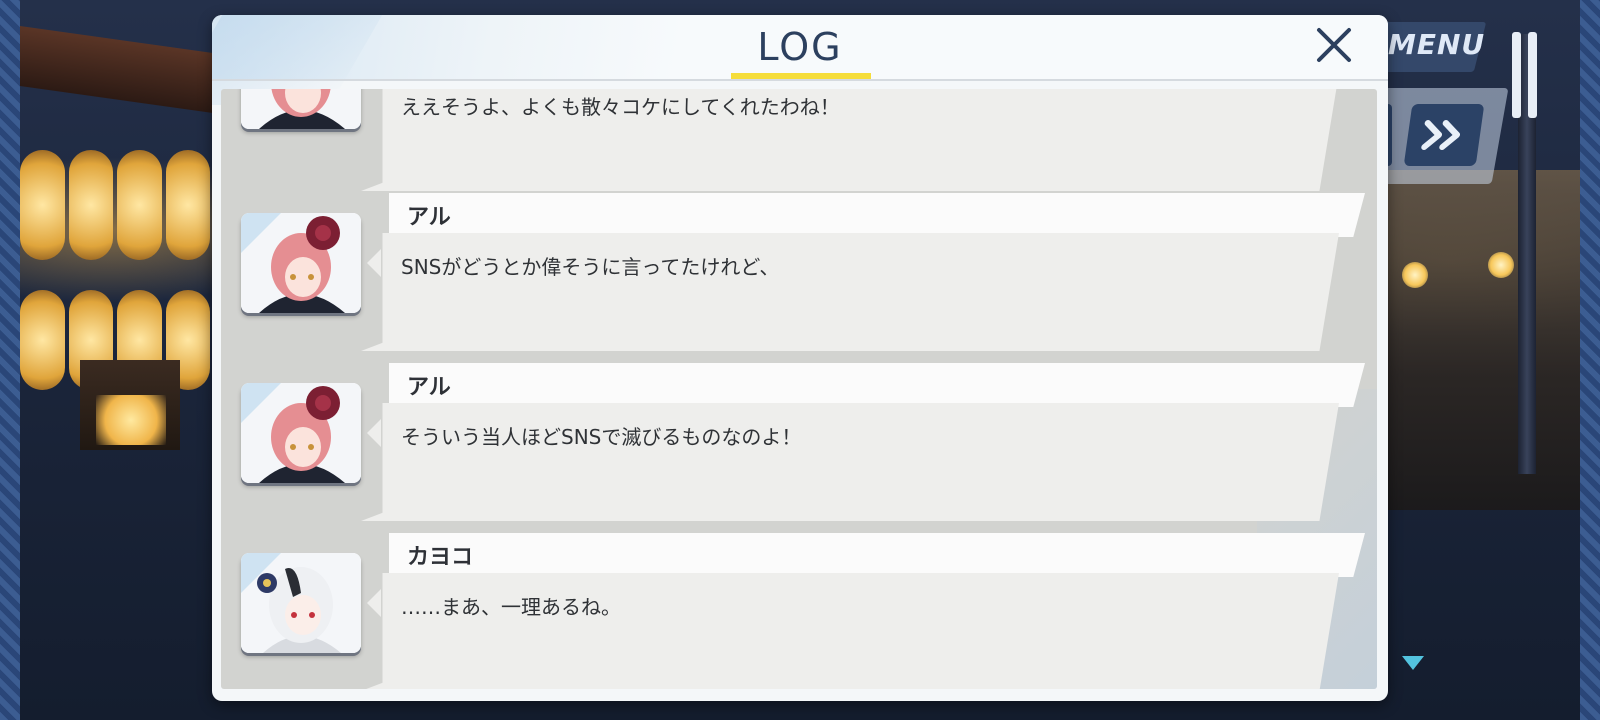  Describe the element at coordinates (601, 437) in the screenshot. I see `dialogue-text: そういう当人ほどSNSで滅びるものなのよ！` at that location.